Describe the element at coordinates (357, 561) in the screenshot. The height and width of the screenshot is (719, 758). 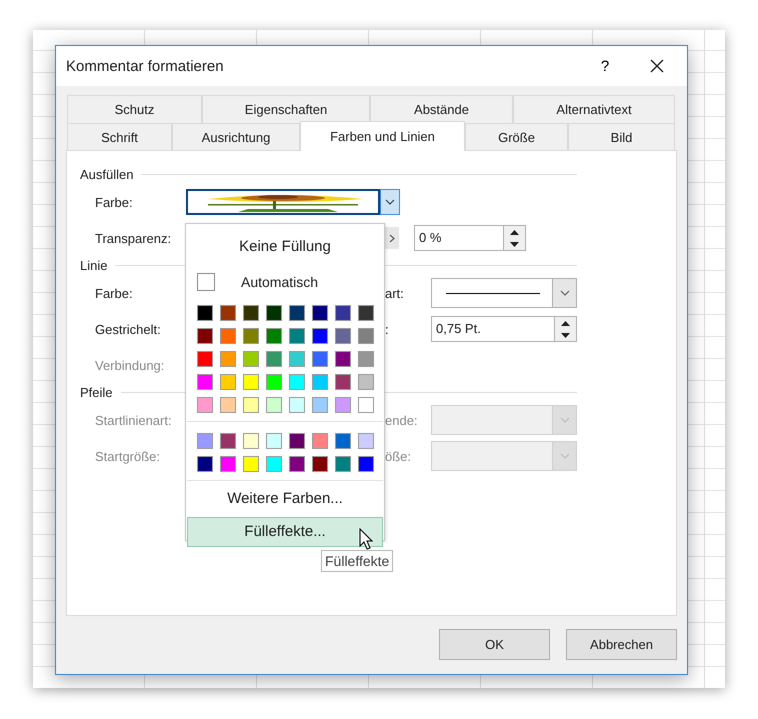
I see `tooltip: Fülleffekte` at that location.